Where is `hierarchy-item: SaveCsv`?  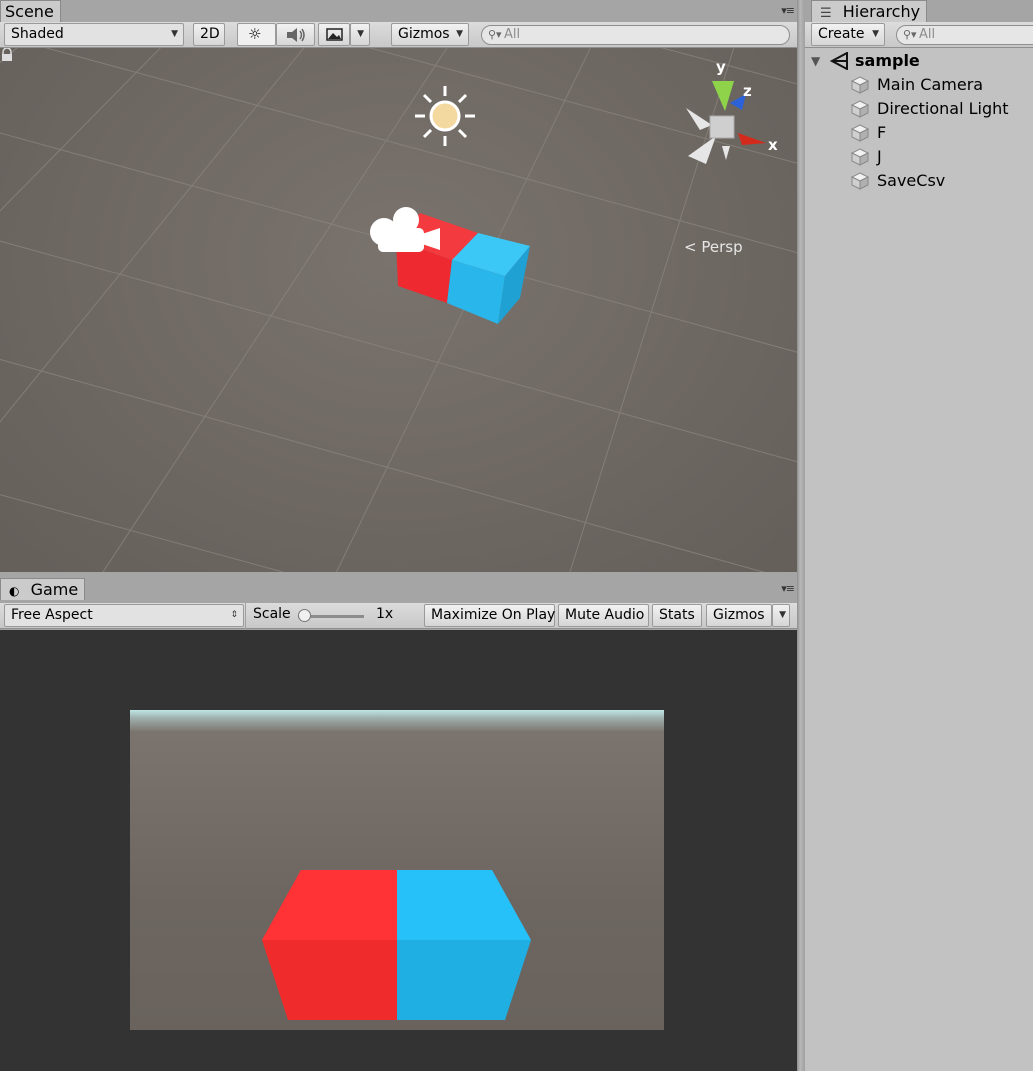 hierarchy-item: SaveCsv is located at coordinates (919, 181).